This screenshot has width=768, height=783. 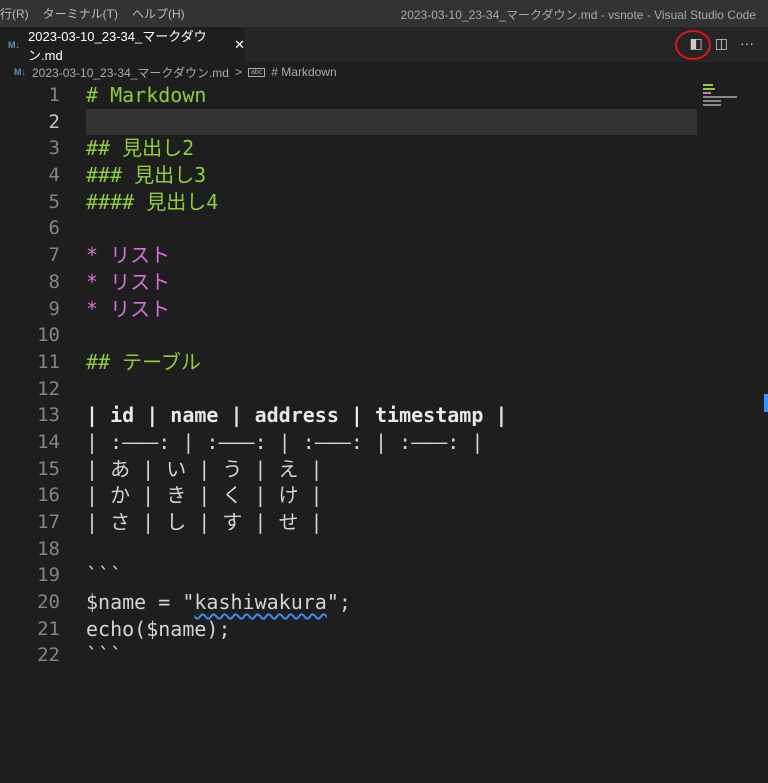 What do you see at coordinates (54, 255) in the screenshot?
I see `line-number: 7` at bounding box center [54, 255].